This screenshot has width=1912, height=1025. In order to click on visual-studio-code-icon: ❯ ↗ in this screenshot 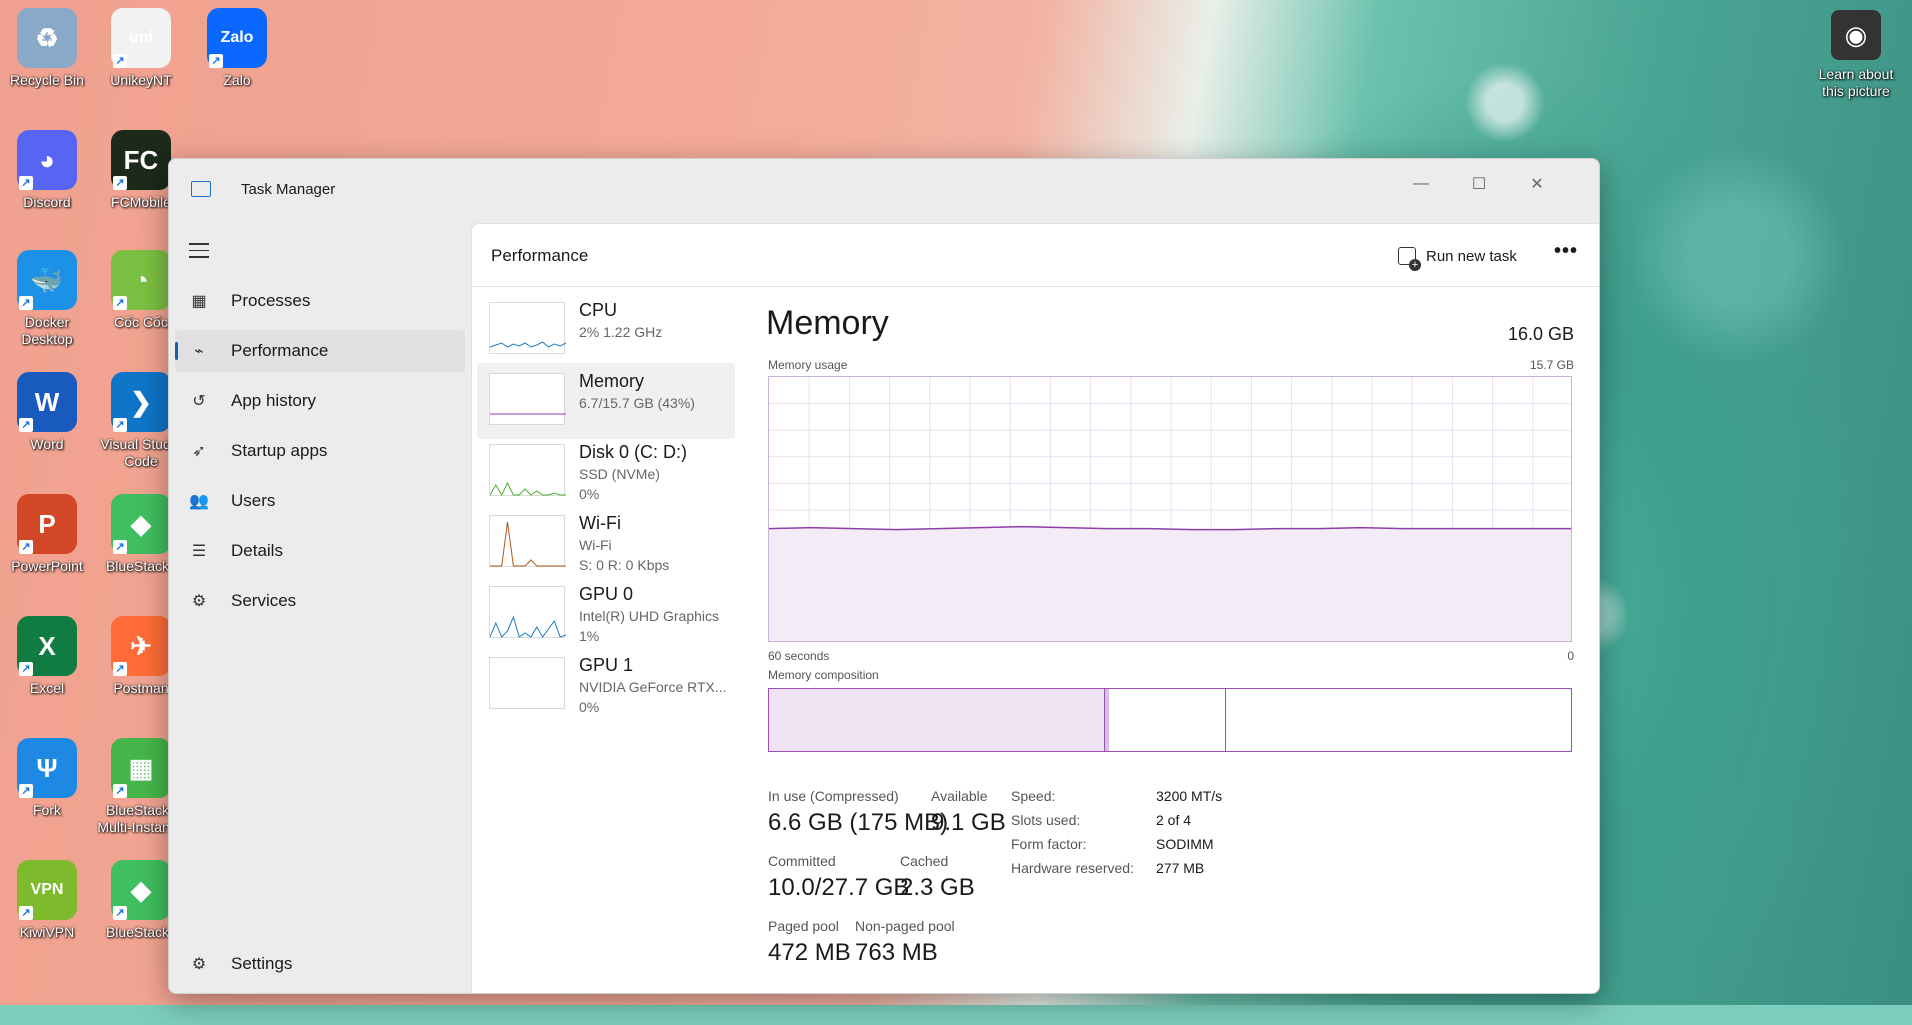, I will do `click(141, 402)`.